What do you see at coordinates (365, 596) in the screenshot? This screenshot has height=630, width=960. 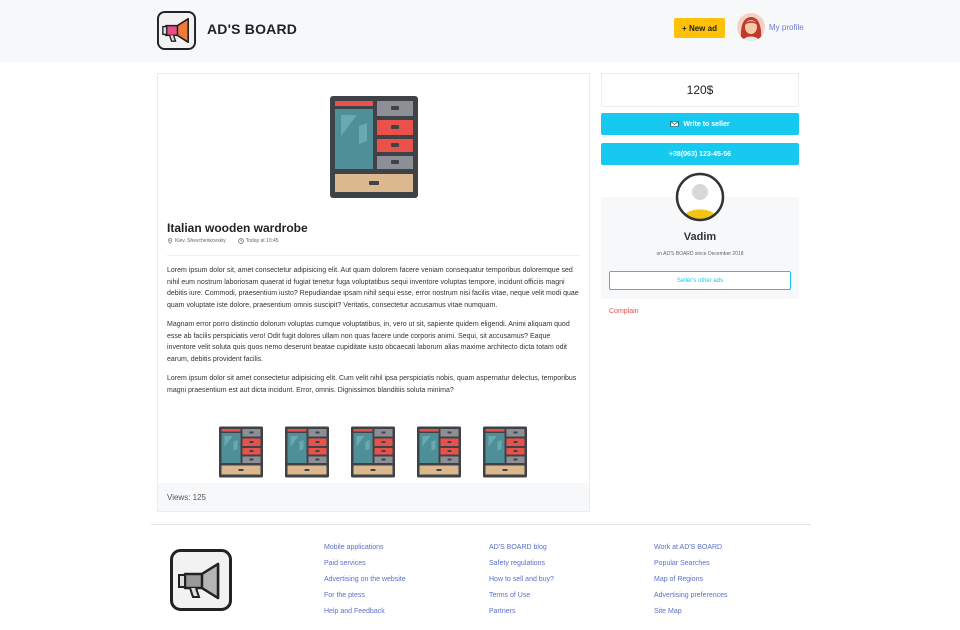 I see `footer-link: For the ptess` at bounding box center [365, 596].